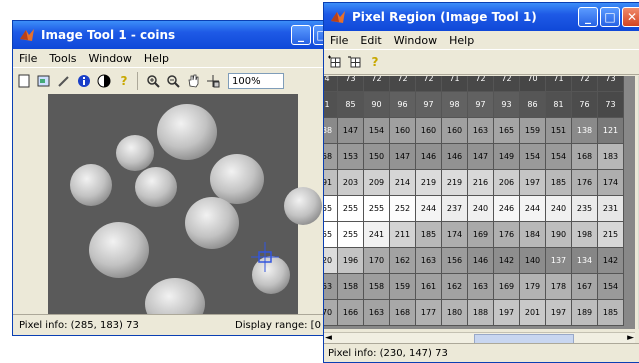 This screenshot has width=639, height=363. I want to click on pixel-cell: 189, so click(585, 313).